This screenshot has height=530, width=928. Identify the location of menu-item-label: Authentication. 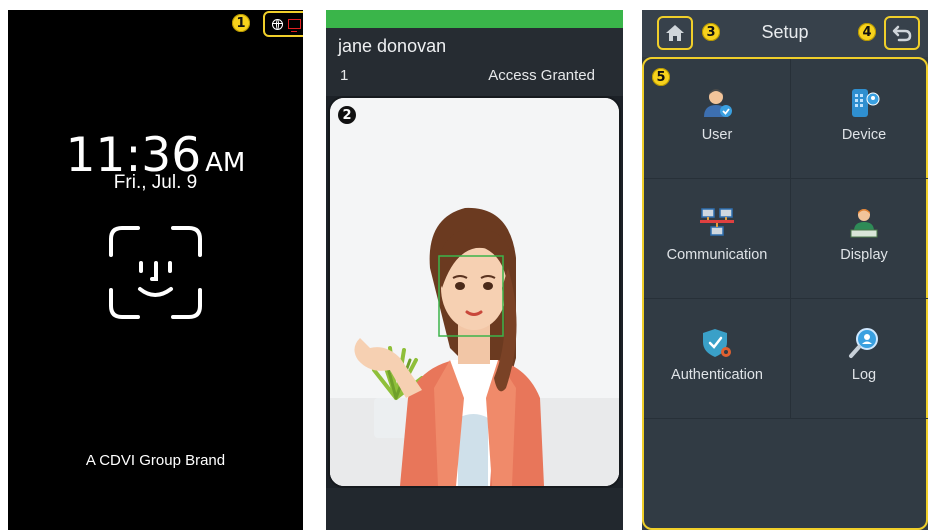
(717, 375).